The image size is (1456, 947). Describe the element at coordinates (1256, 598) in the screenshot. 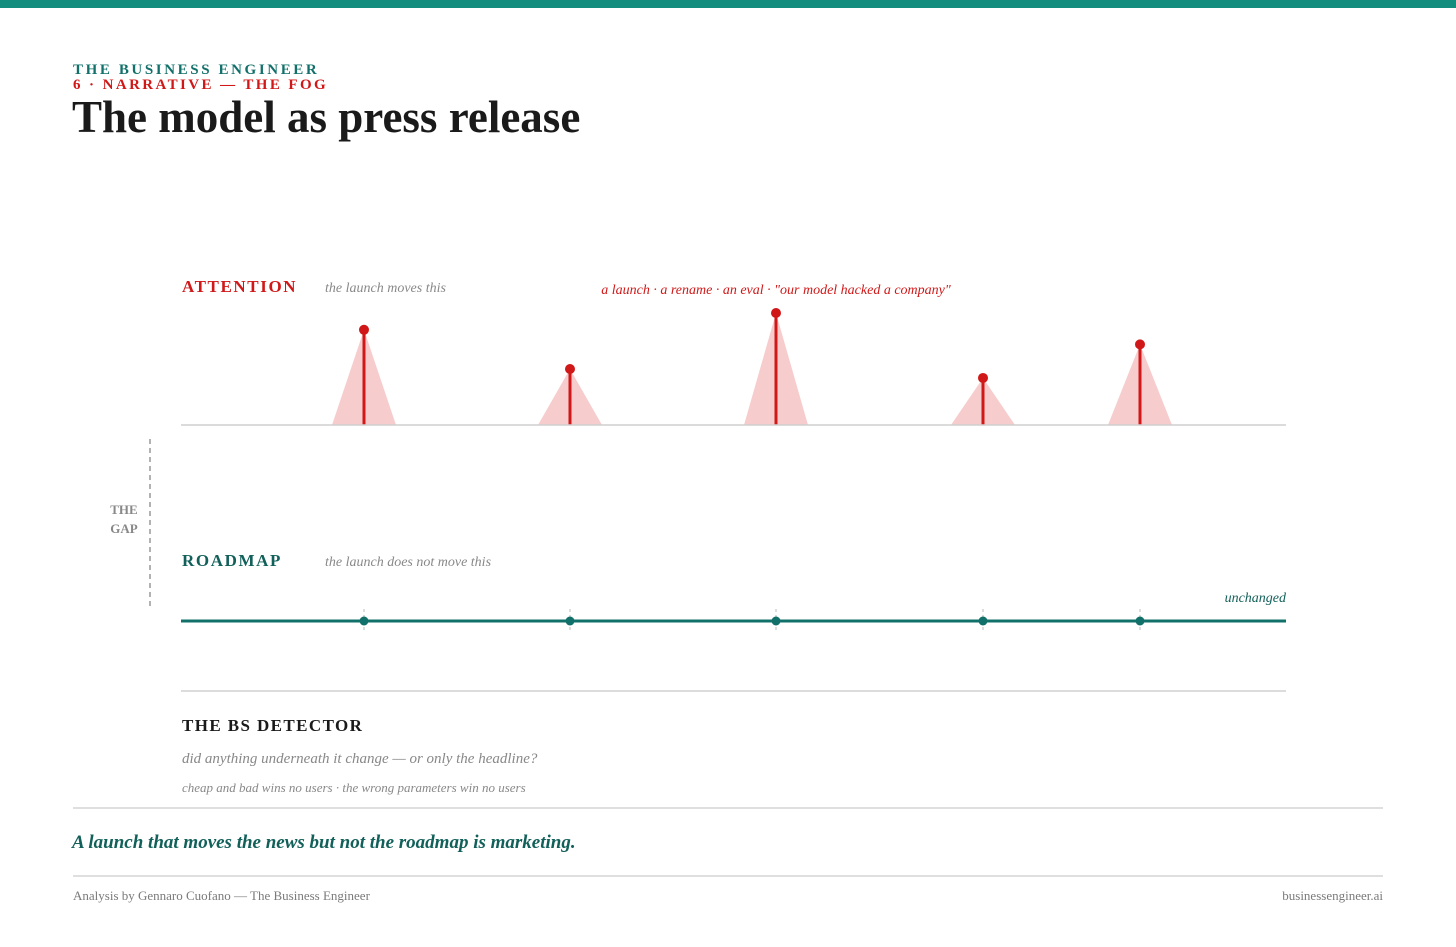

I see `roadmap-status: unchanged` at that location.